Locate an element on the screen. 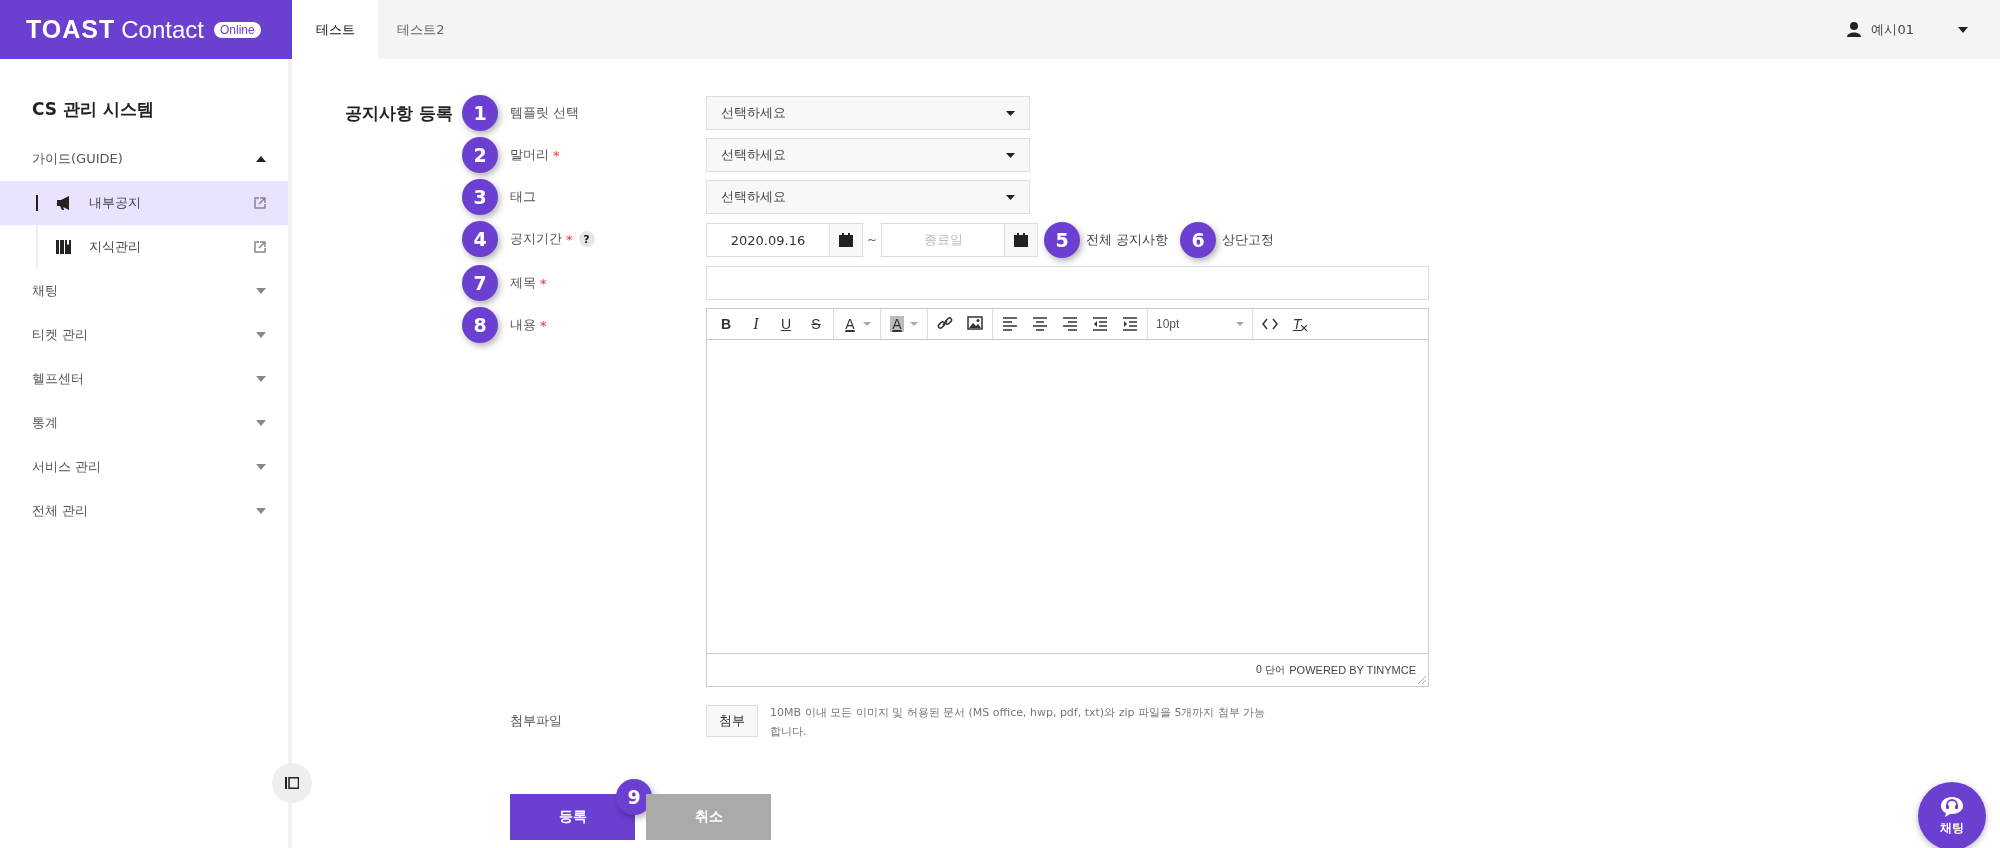 This screenshot has width=2000, height=848. step-badge: 5 is located at coordinates (1062, 240).